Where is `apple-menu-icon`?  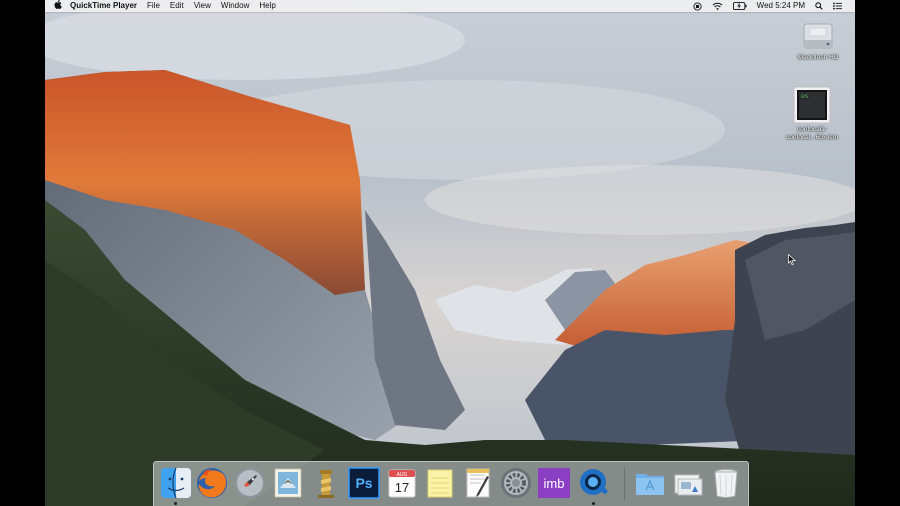 apple-menu-icon is located at coordinates (53, 6).